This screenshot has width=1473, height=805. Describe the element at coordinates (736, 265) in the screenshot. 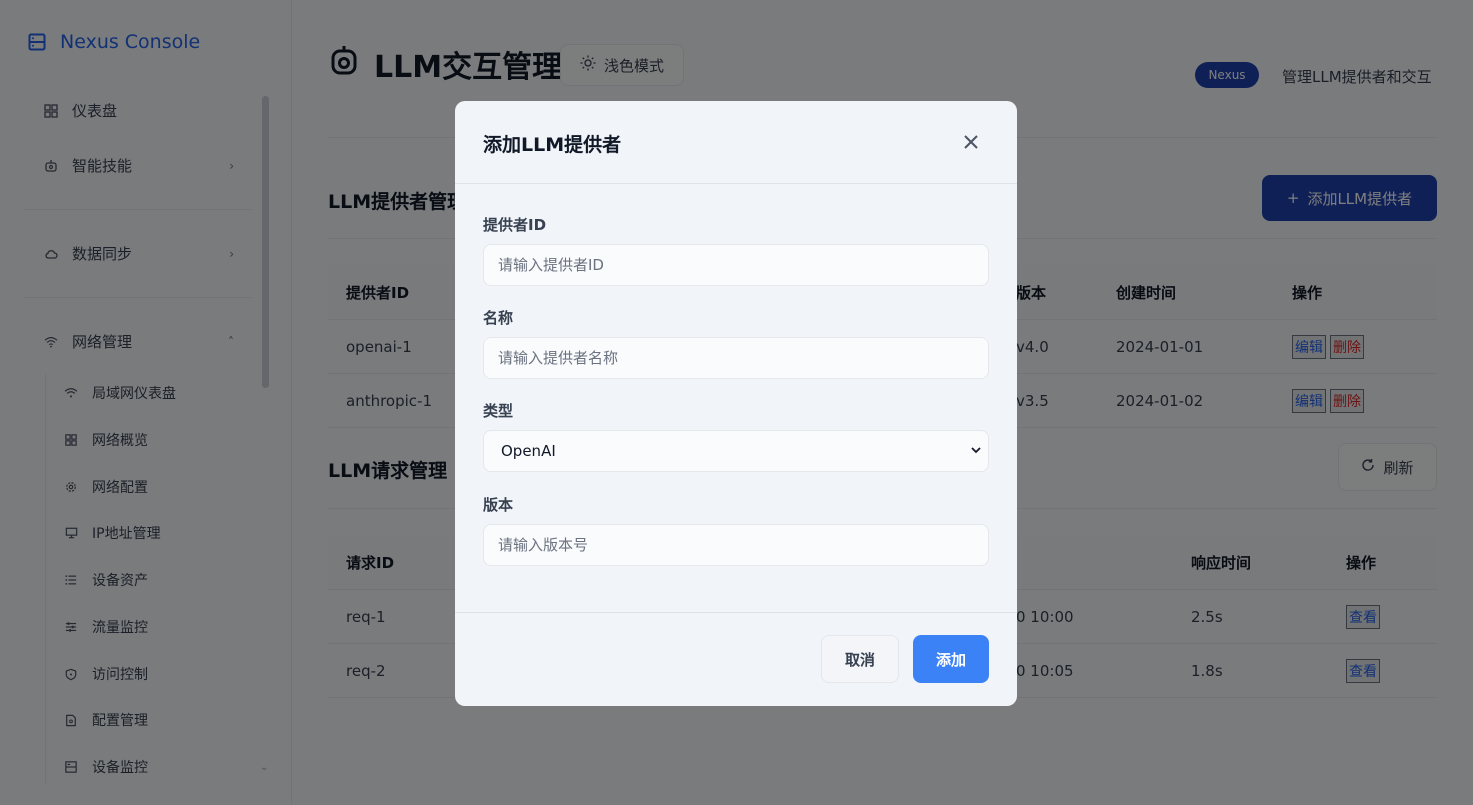

I see `provider-id-input` at that location.